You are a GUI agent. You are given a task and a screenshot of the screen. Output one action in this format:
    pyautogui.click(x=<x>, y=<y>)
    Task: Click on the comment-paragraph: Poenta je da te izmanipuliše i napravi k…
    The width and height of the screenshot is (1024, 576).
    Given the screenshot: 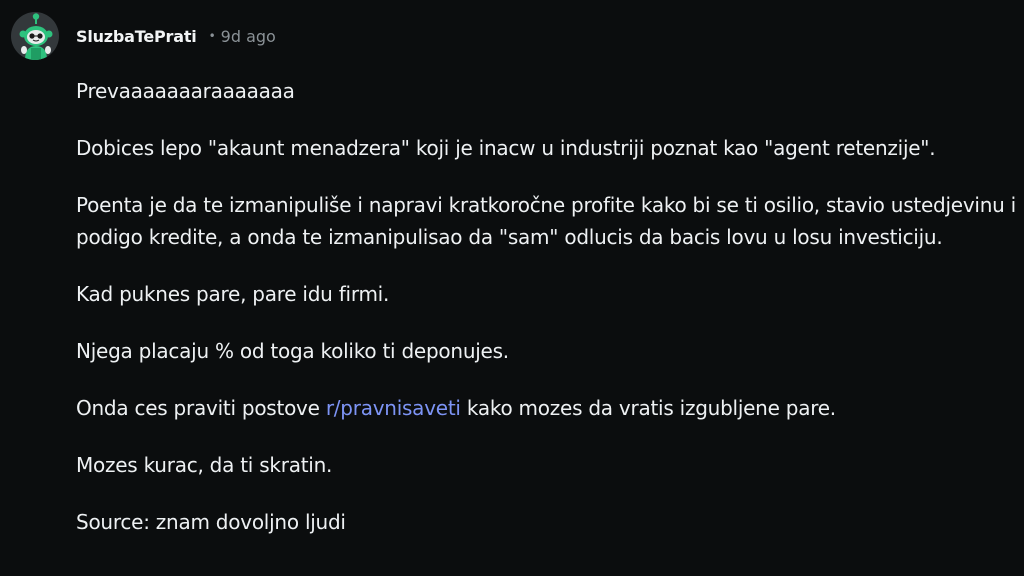 What is the action you would take?
    pyautogui.click(x=546, y=221)
    